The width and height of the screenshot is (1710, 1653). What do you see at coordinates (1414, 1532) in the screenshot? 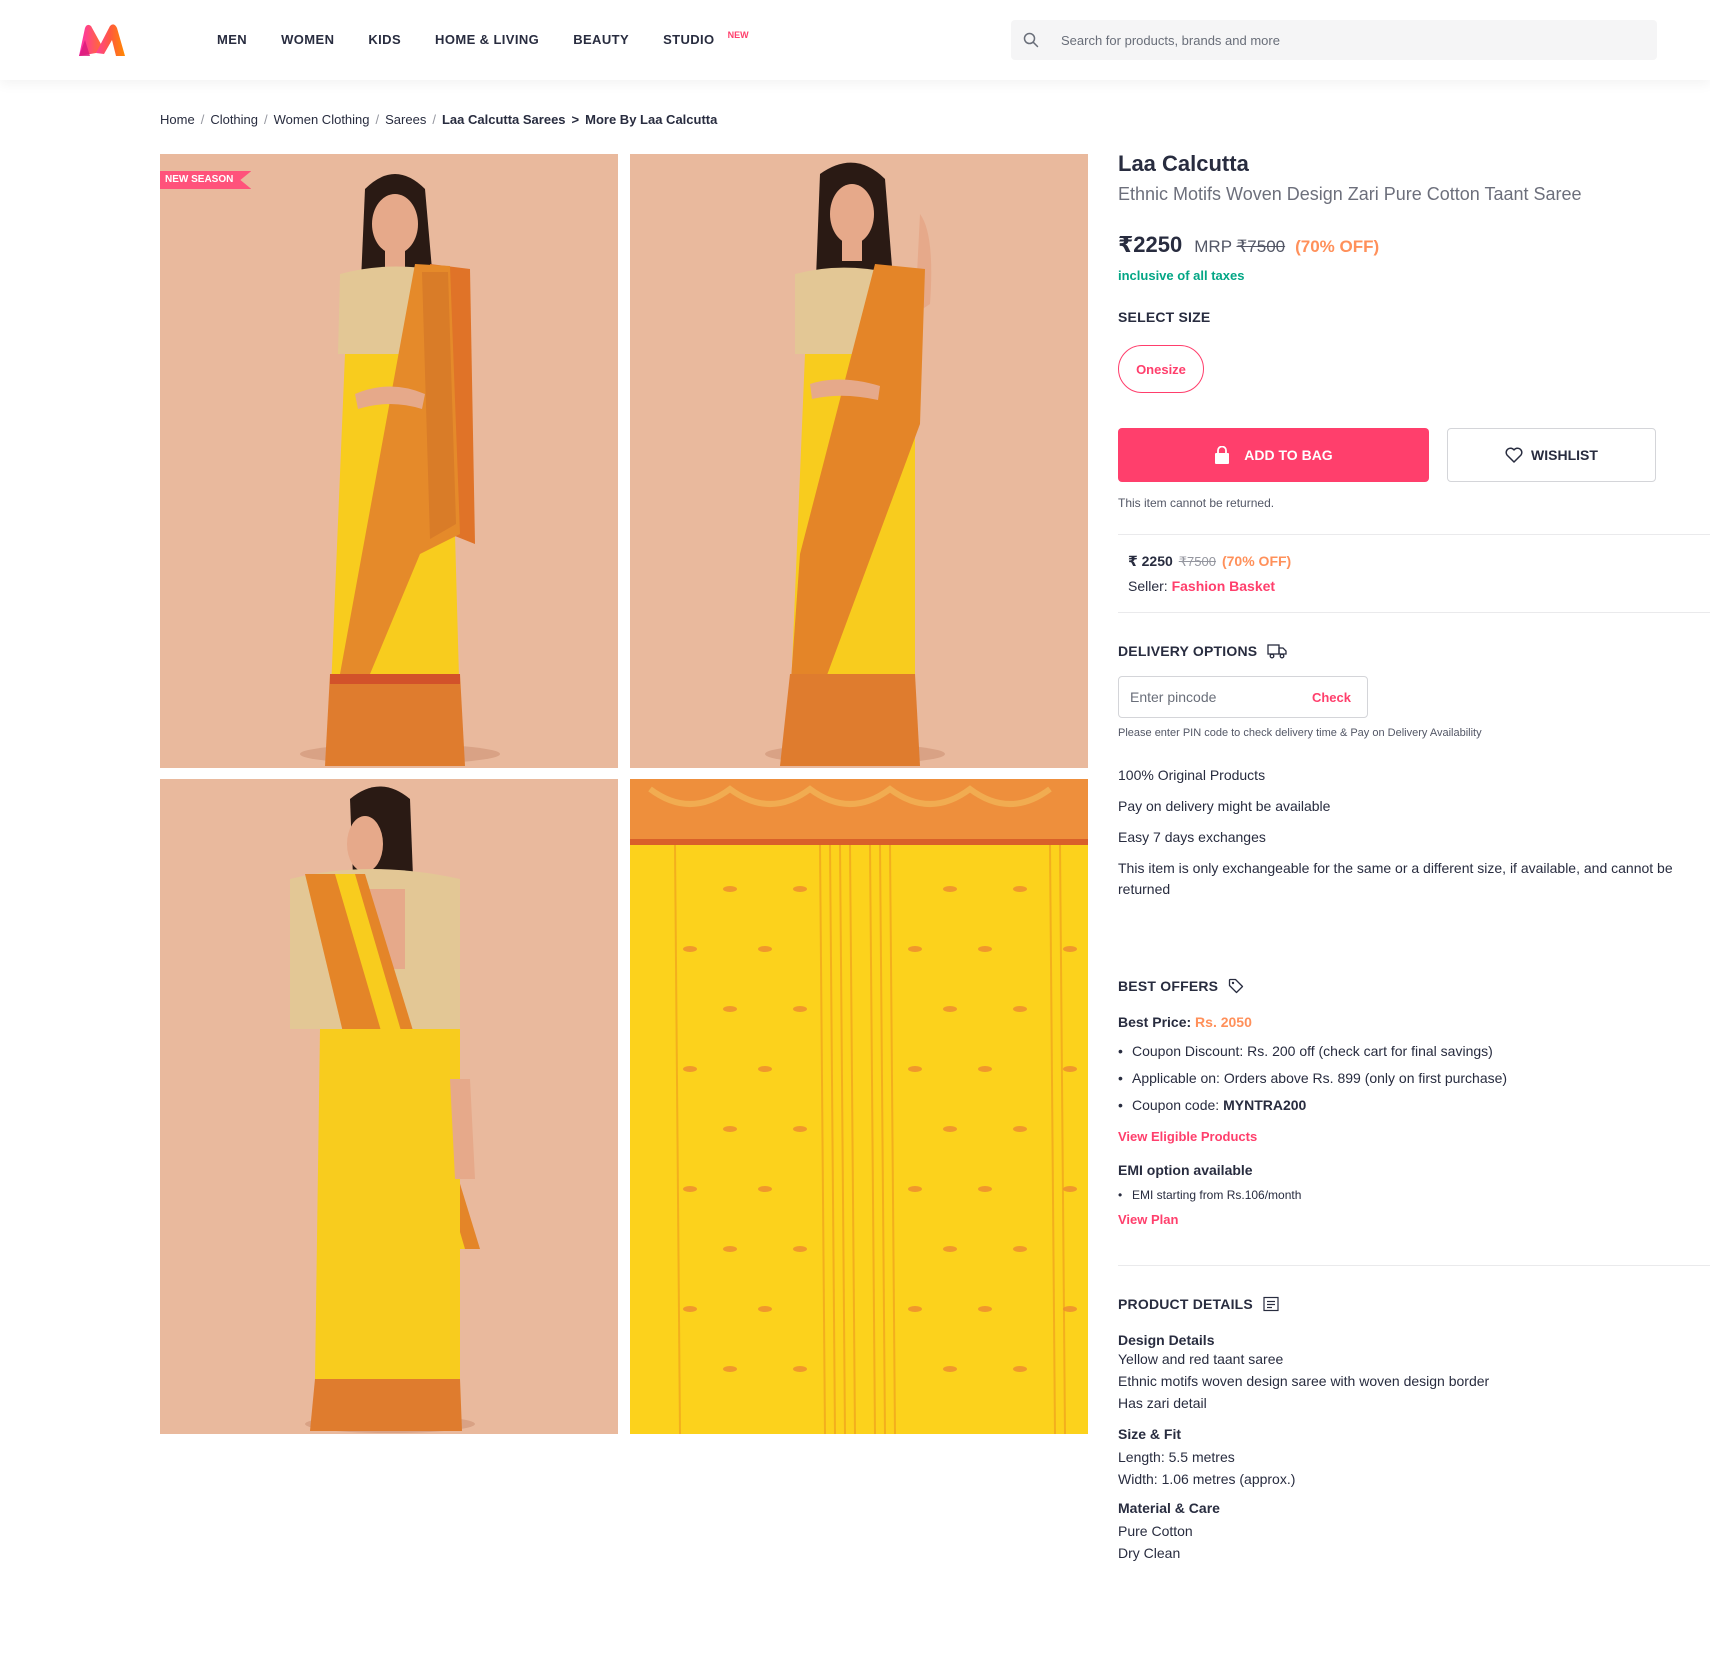
I see `material-care-section: Material & Care Pure Cotton Dry Clean` at bounding box center [1414, 1532].